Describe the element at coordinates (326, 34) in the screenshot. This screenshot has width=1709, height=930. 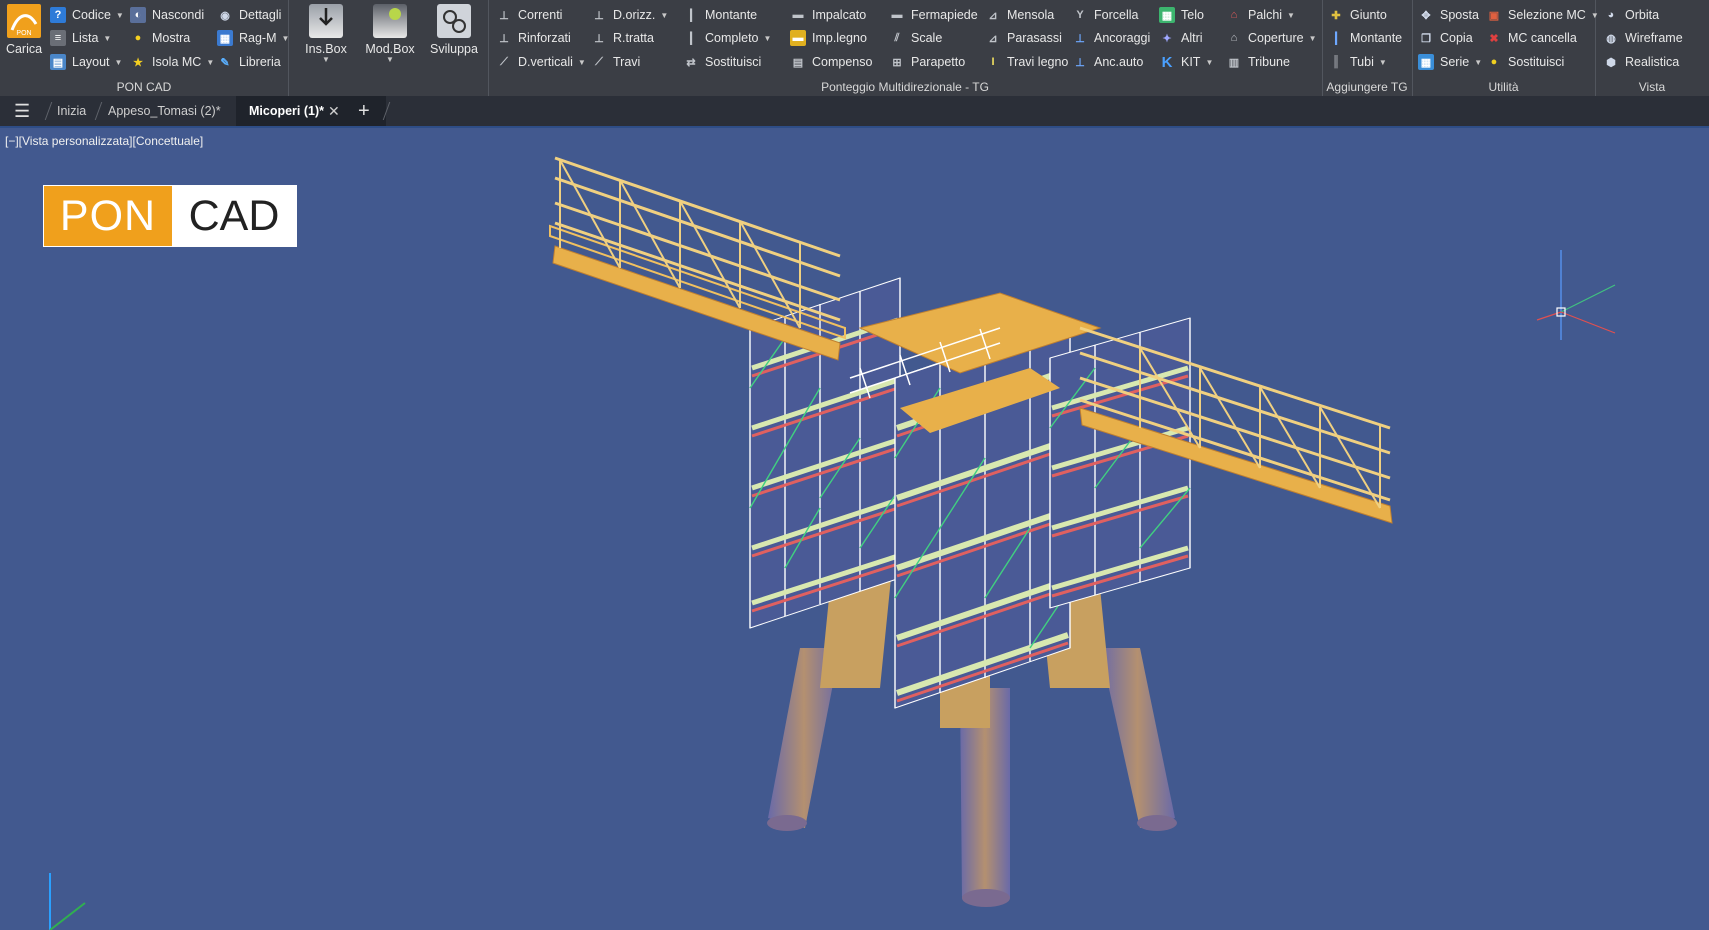
I see `ins-box-button: Ins.Box ▼` at that location.